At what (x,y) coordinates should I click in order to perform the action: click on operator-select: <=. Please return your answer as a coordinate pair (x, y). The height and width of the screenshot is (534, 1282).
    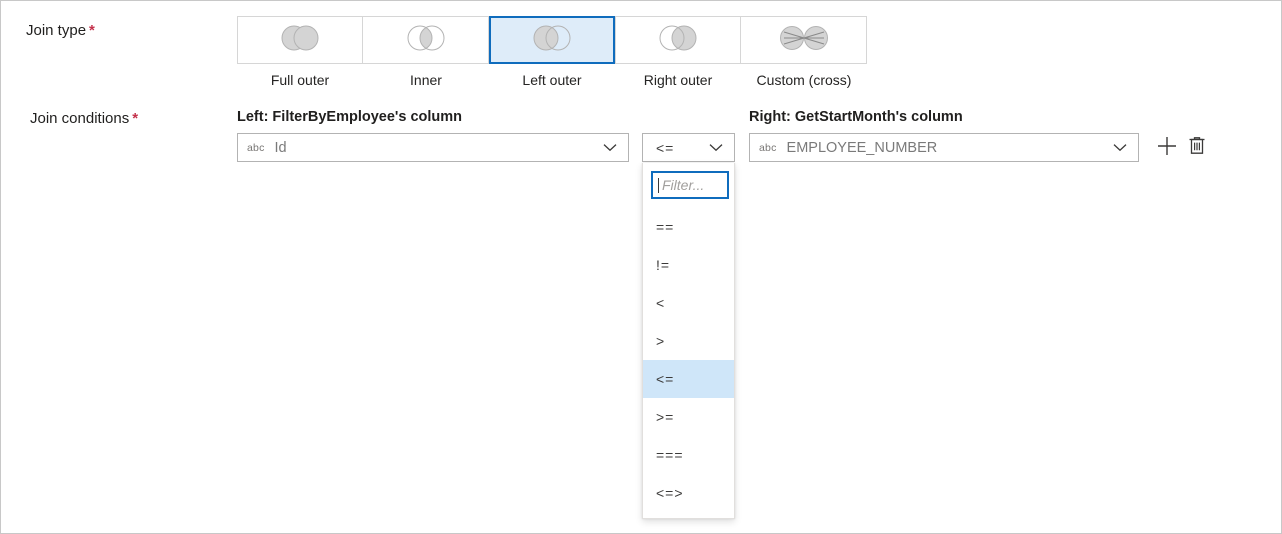
    Looking at the image, I should click on (688, 147).